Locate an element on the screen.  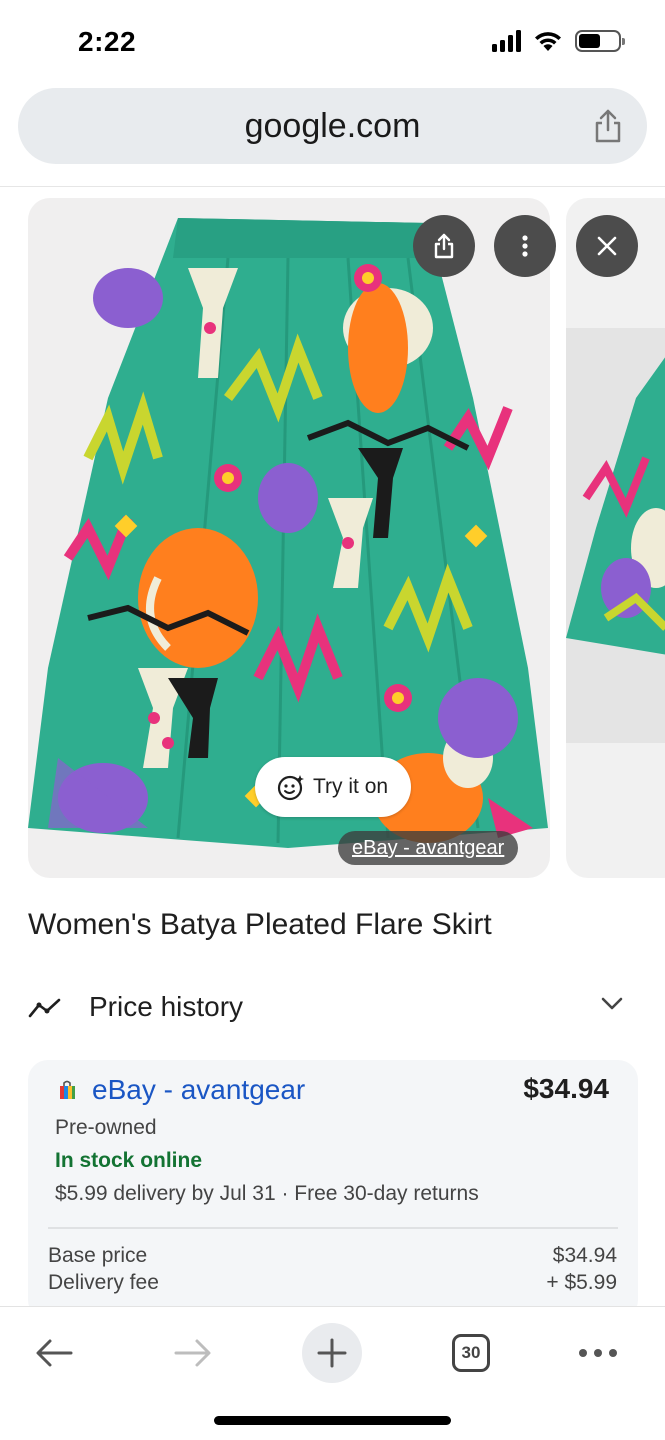
close-icon is located at coordinates (607, 246).